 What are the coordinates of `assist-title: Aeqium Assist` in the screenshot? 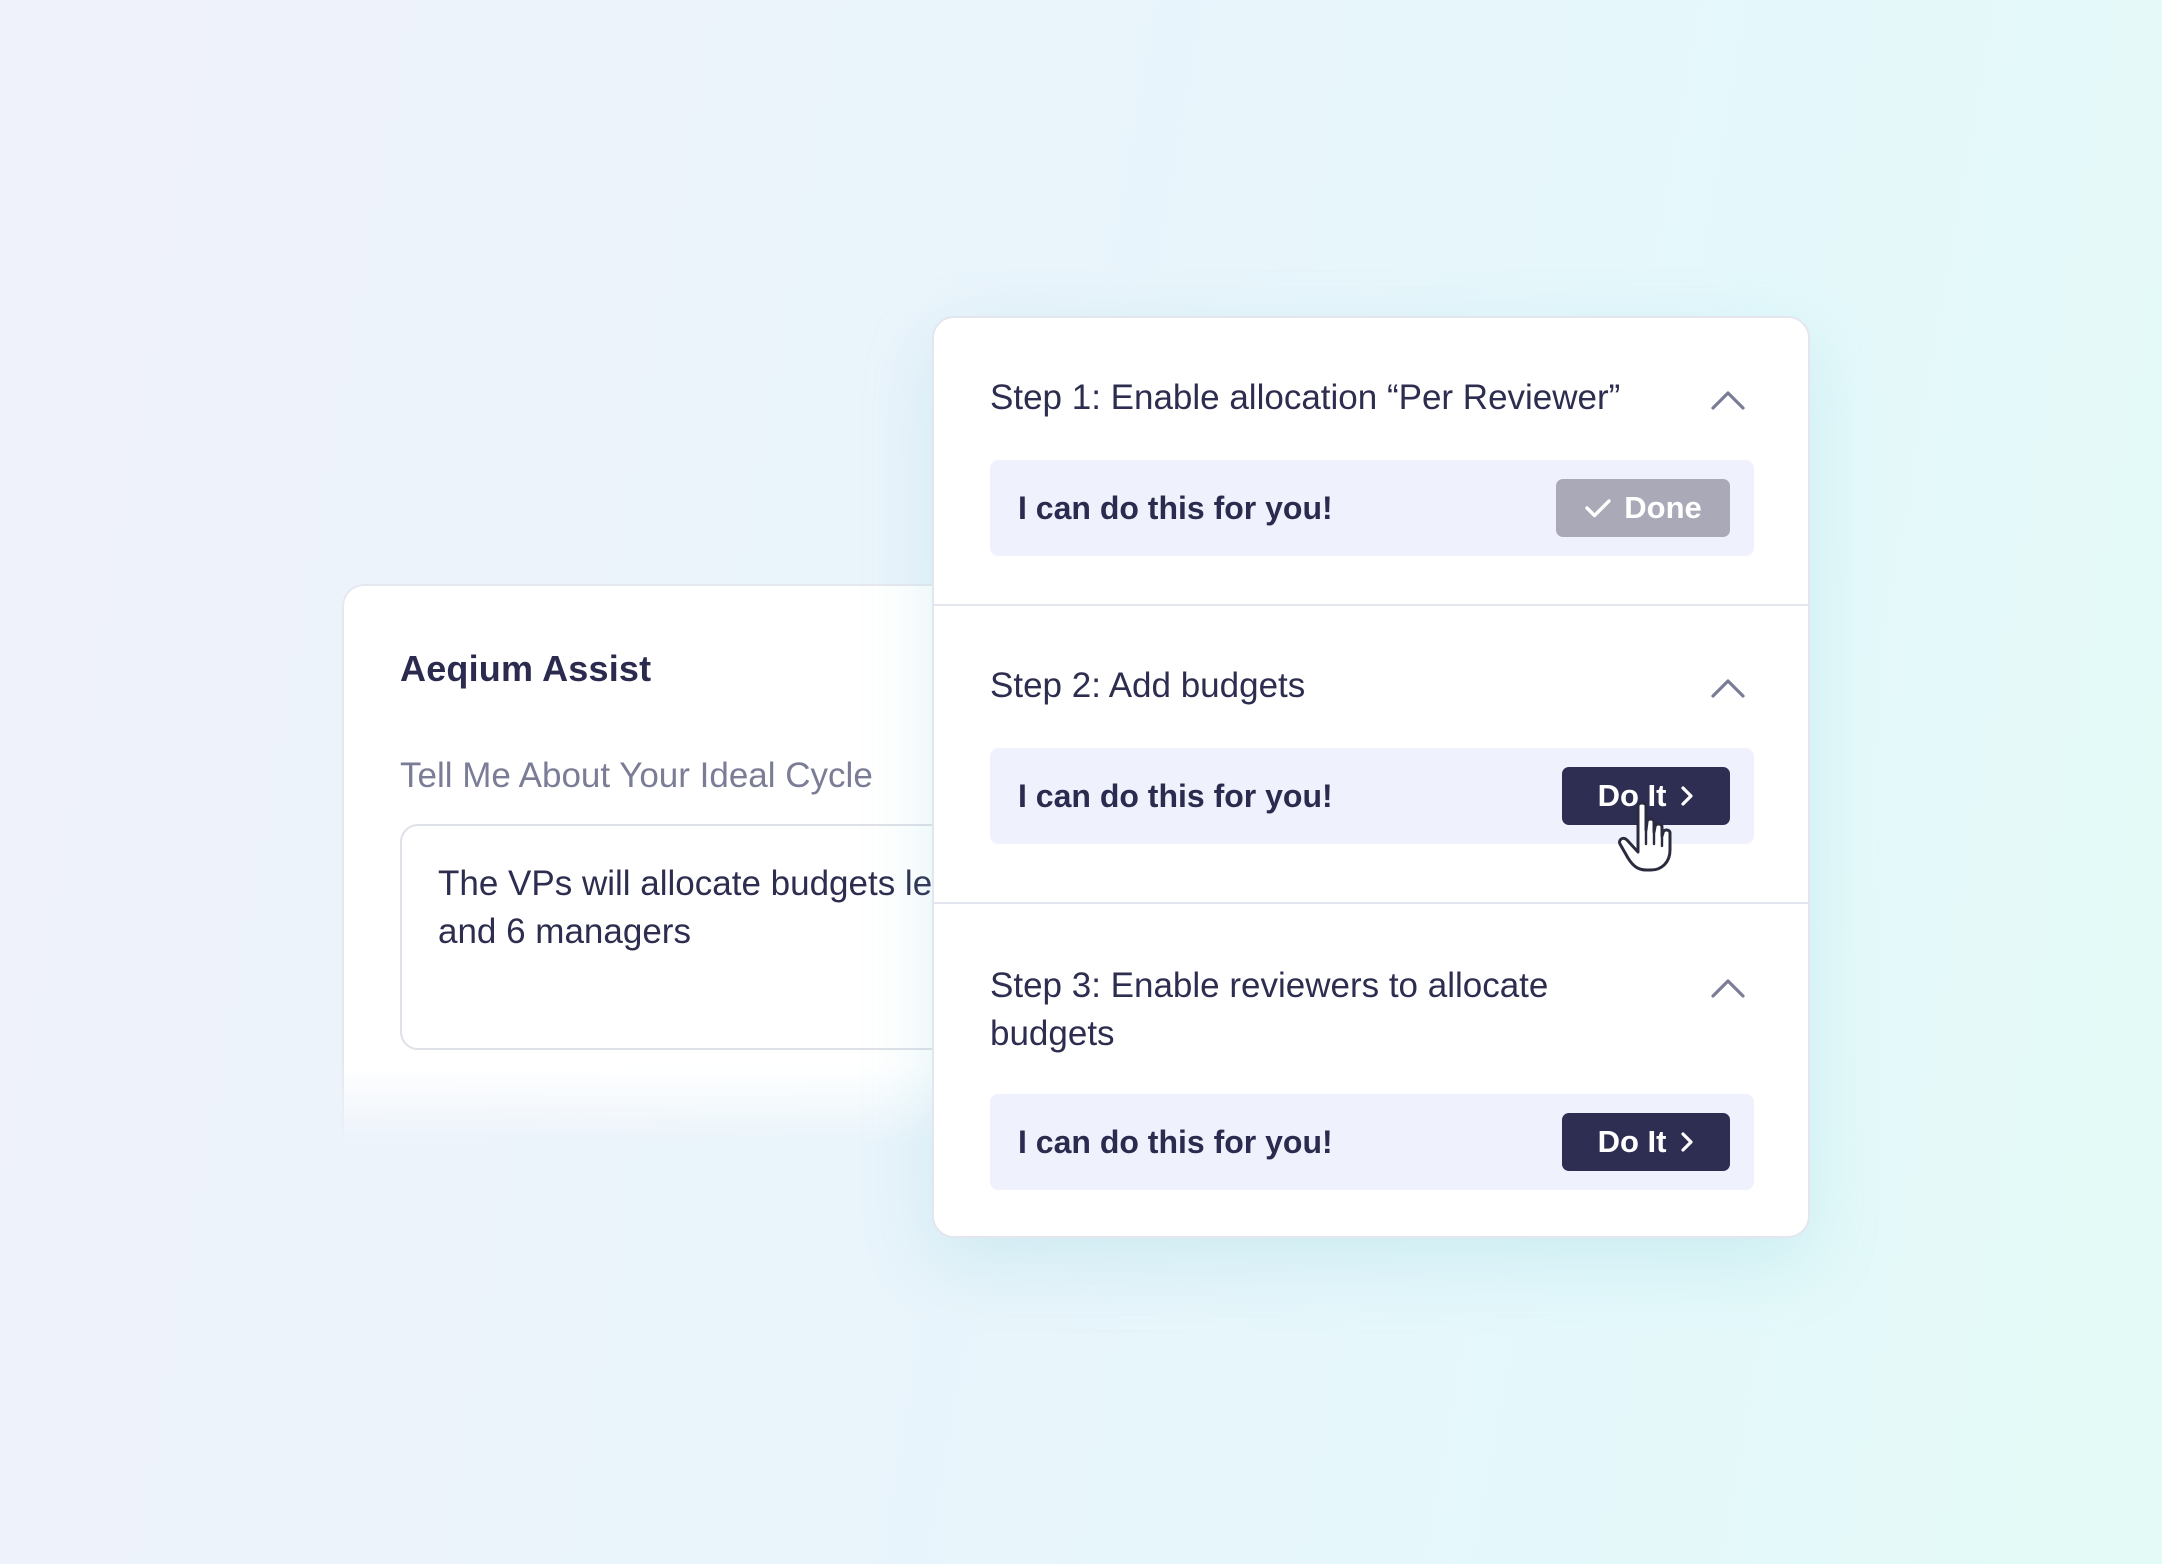 It's located at (526, 668).